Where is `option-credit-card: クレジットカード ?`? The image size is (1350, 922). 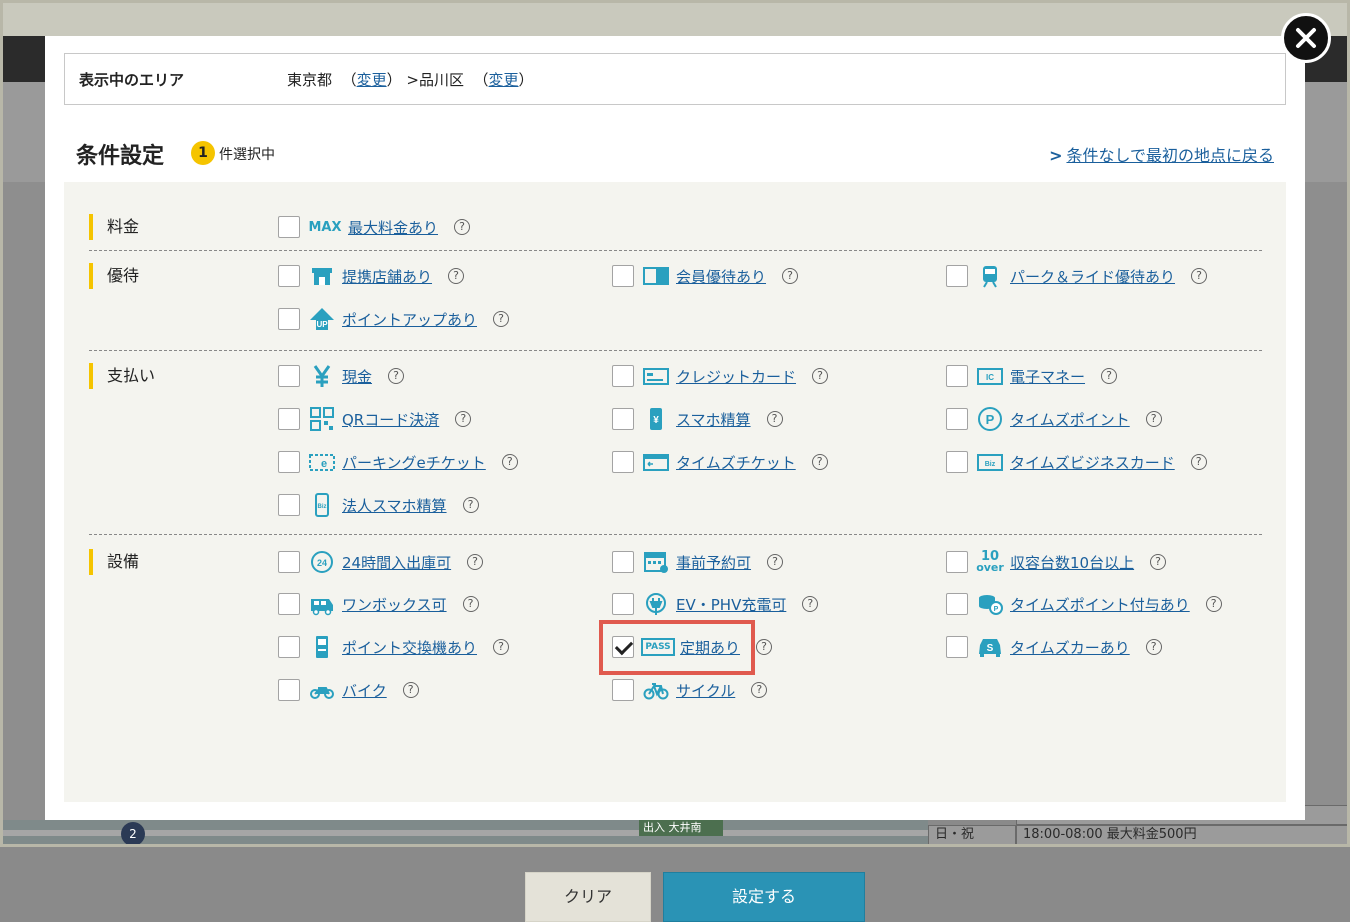
option-credit-card: クレジットカード ? is located at coordinates (720, 376).